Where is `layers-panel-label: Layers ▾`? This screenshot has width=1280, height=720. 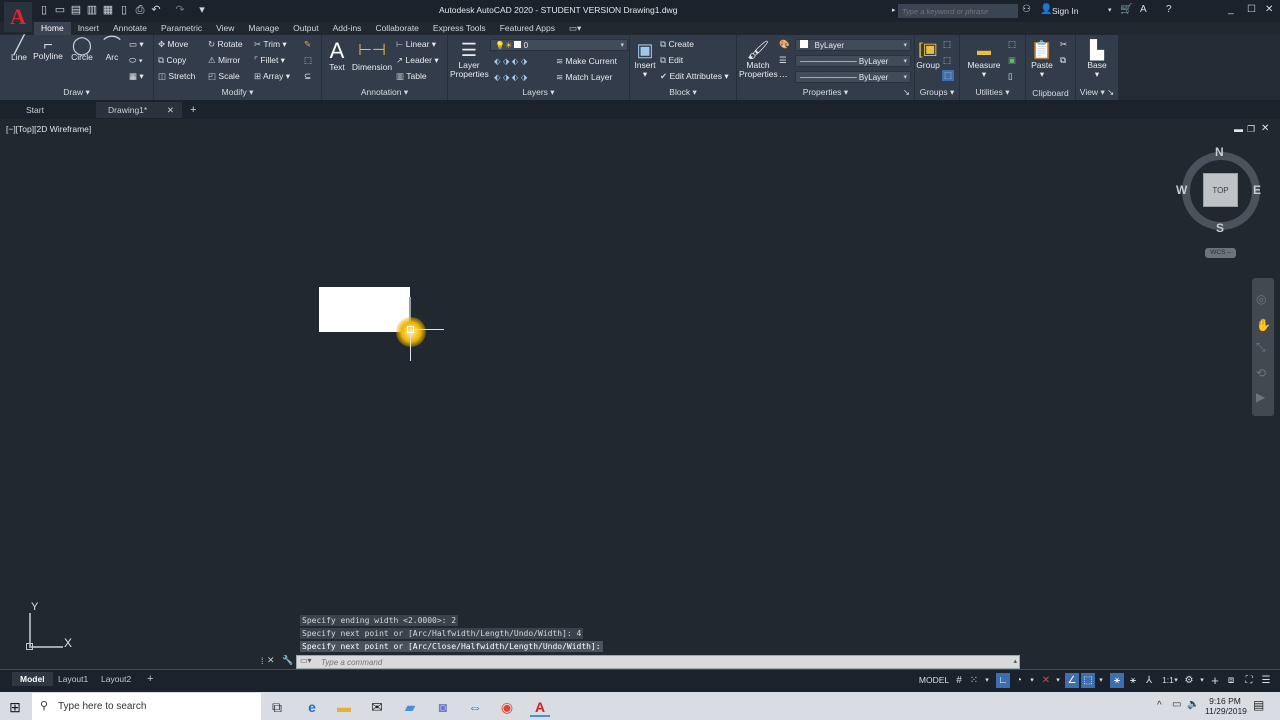 layers-panel-label: Layers ▾ is located at coordinates (538, 92).